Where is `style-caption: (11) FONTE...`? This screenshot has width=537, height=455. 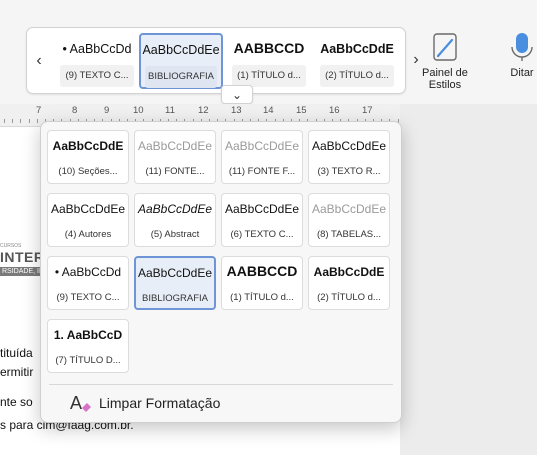 style-caption: (11) FONTE... is located at coordinates (175, 171).